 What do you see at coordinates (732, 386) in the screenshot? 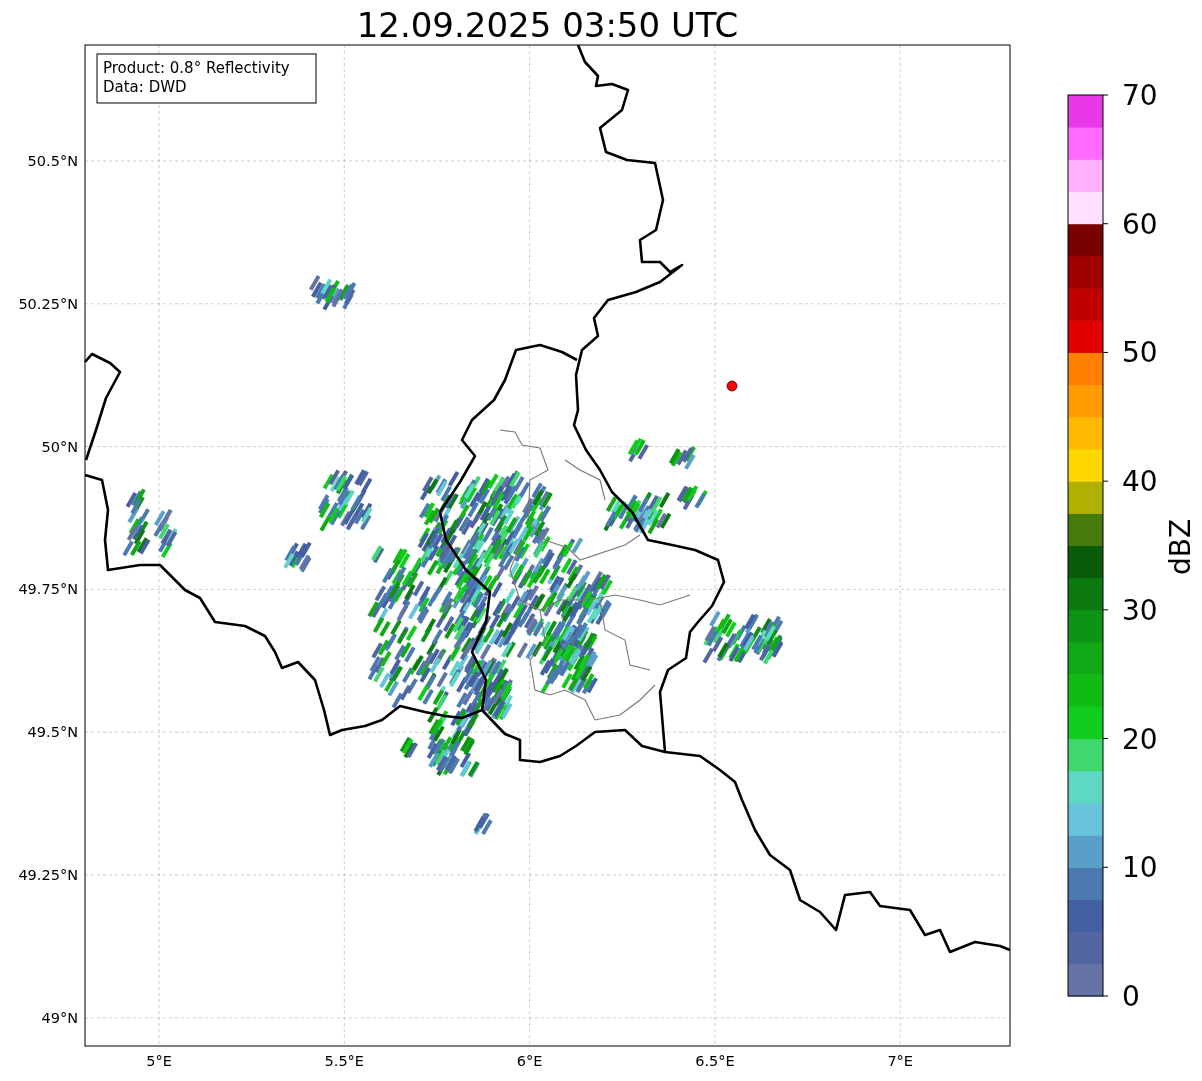
I see `location-marker` at bounding box center [732, 386].